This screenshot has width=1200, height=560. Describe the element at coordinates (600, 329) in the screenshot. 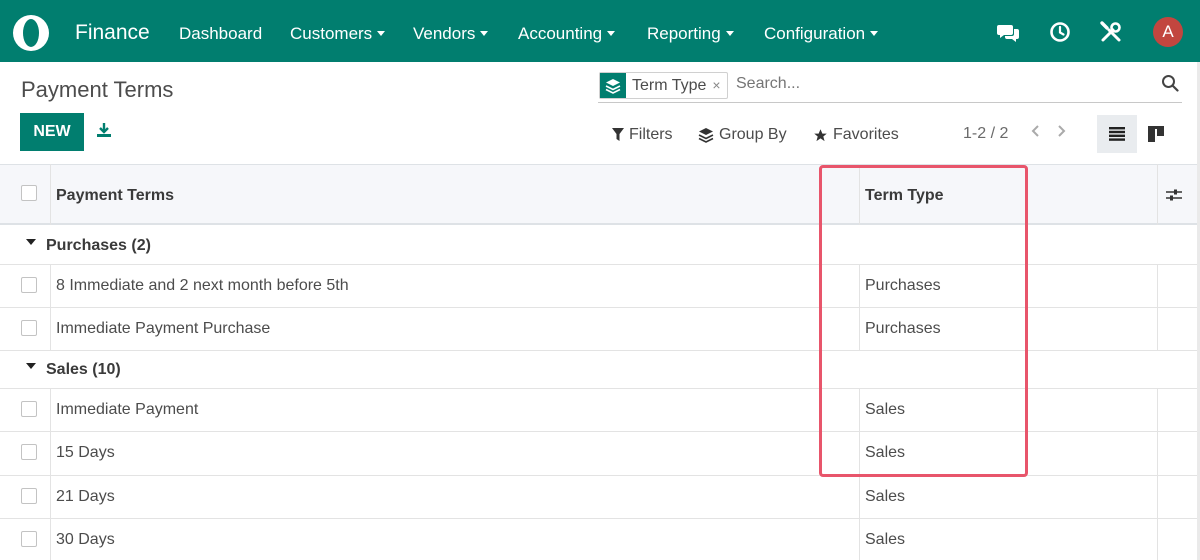

I see `table-row: Immediate Payment Purchase Purchases` at that location.